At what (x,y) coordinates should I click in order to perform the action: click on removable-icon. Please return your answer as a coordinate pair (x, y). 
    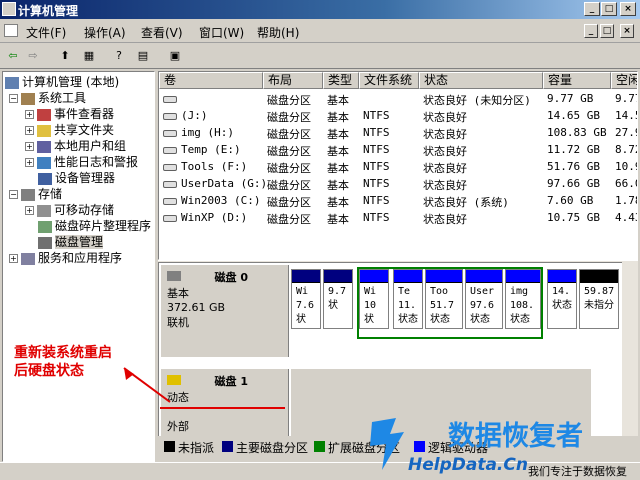
    Looking at the image, I should click on (44, 210).